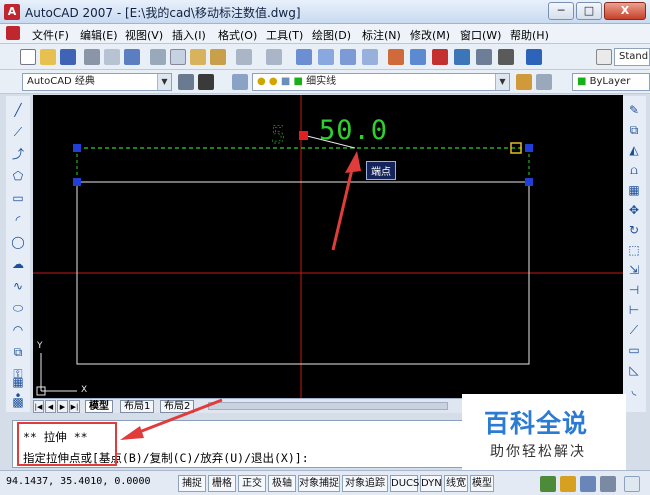 This screenshot has height=495, width=650. I want to click on toggle-ortho: 正交, so click(252, 483).